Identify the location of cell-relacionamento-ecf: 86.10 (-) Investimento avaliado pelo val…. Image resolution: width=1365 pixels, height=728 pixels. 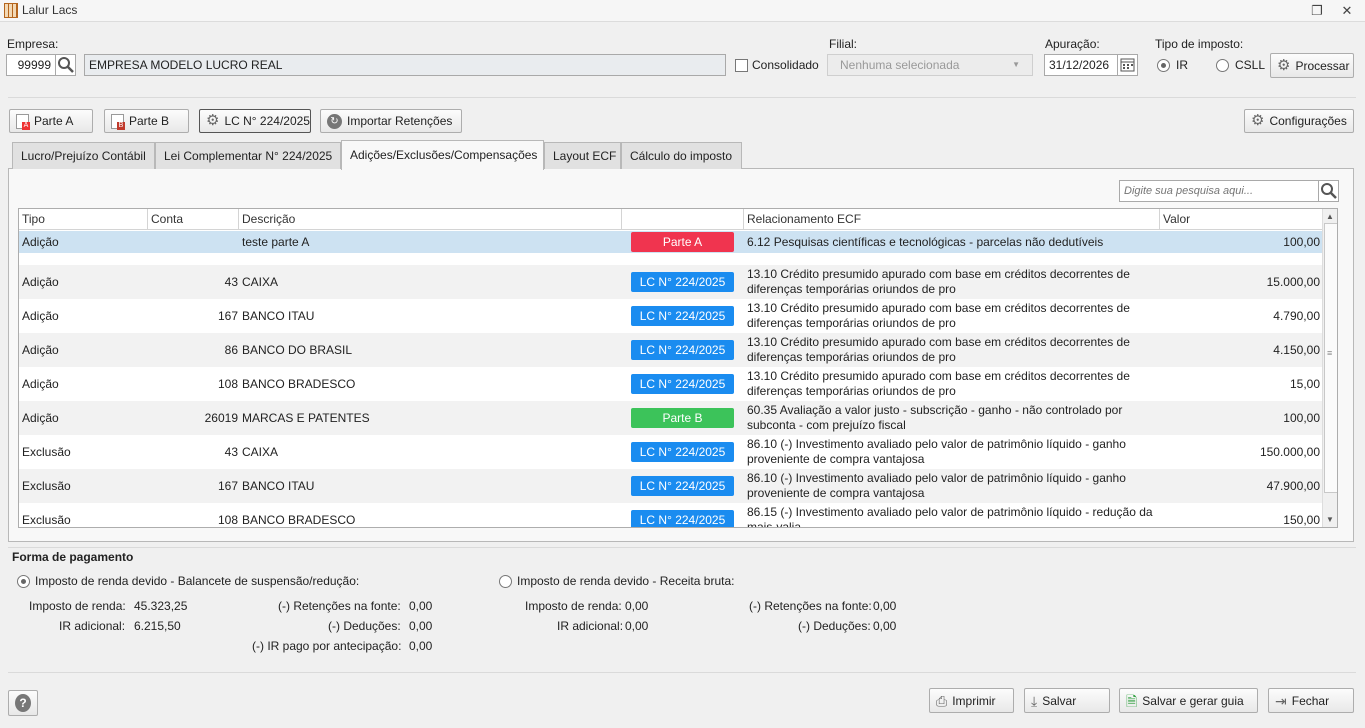
(952, 452).